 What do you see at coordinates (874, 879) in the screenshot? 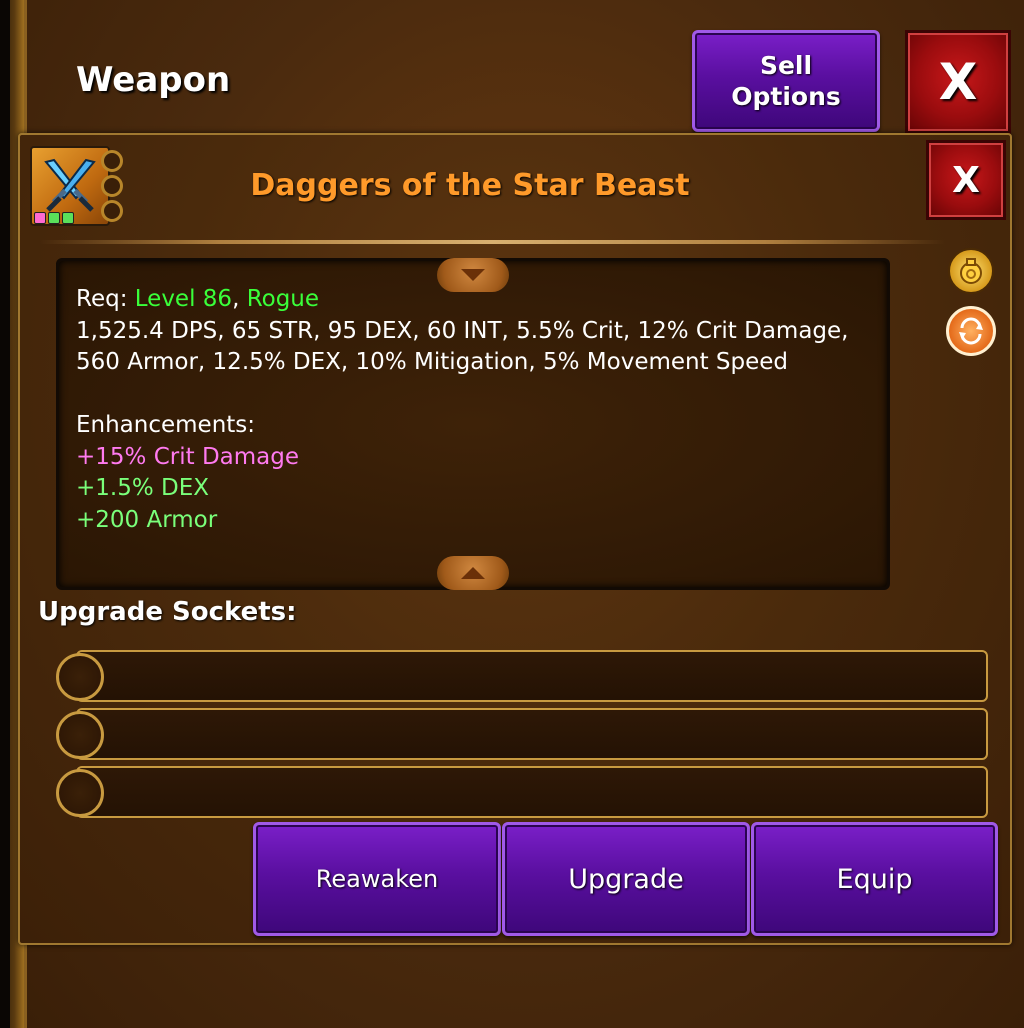
I see `equip-button: Equip` at bounding box center [874, 879].